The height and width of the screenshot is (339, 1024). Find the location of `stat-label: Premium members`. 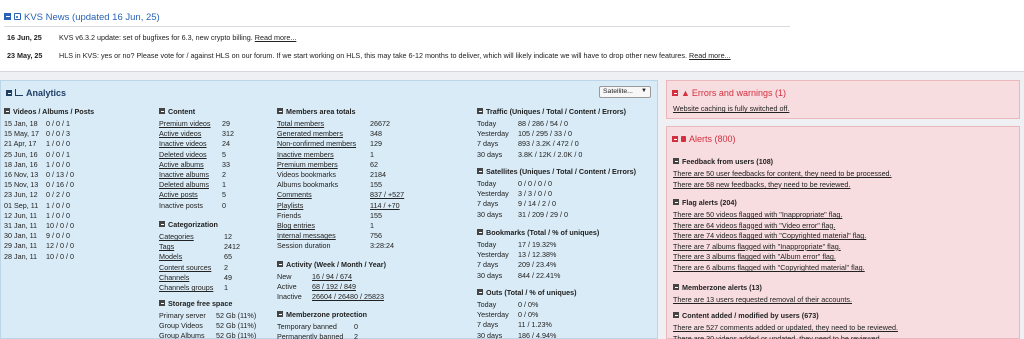

stat-label: Premium members is located at coordinates (307, 165).